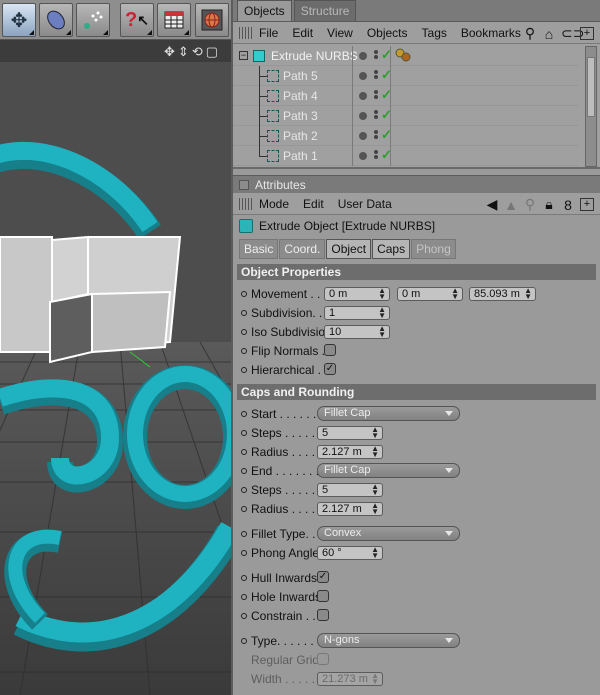  What do you see at coordinates (434, 33) in the screenshot?
I see `menu-tags: Tags` at bounding box center [434, 33].